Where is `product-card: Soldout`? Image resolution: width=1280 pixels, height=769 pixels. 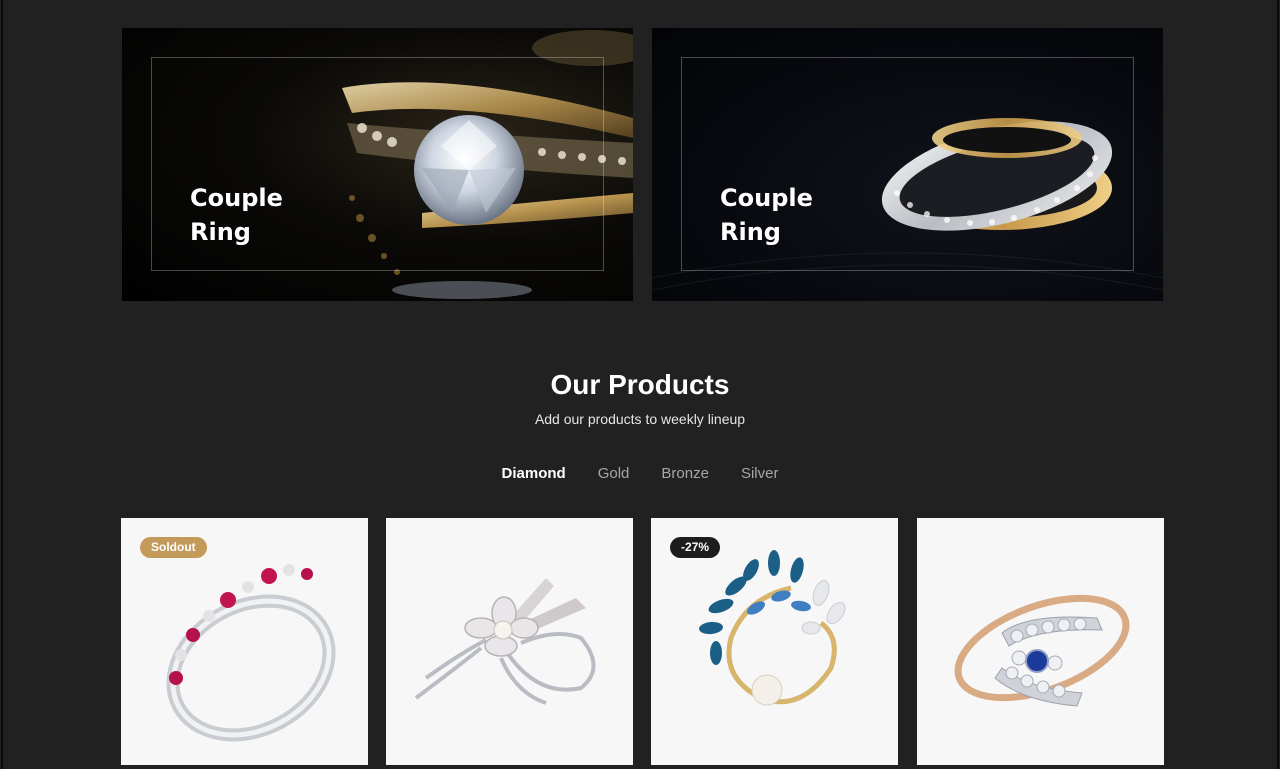 product-card: Soldout is located at coordinates (244, 641).